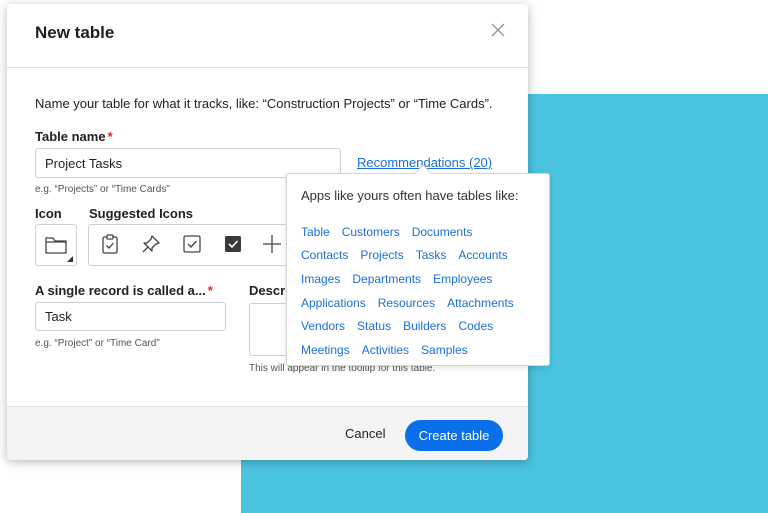  Describe the element at coordinates (407, 232) in the screenshot. I see `recommendation-row: Table Customers Documents` at that location.